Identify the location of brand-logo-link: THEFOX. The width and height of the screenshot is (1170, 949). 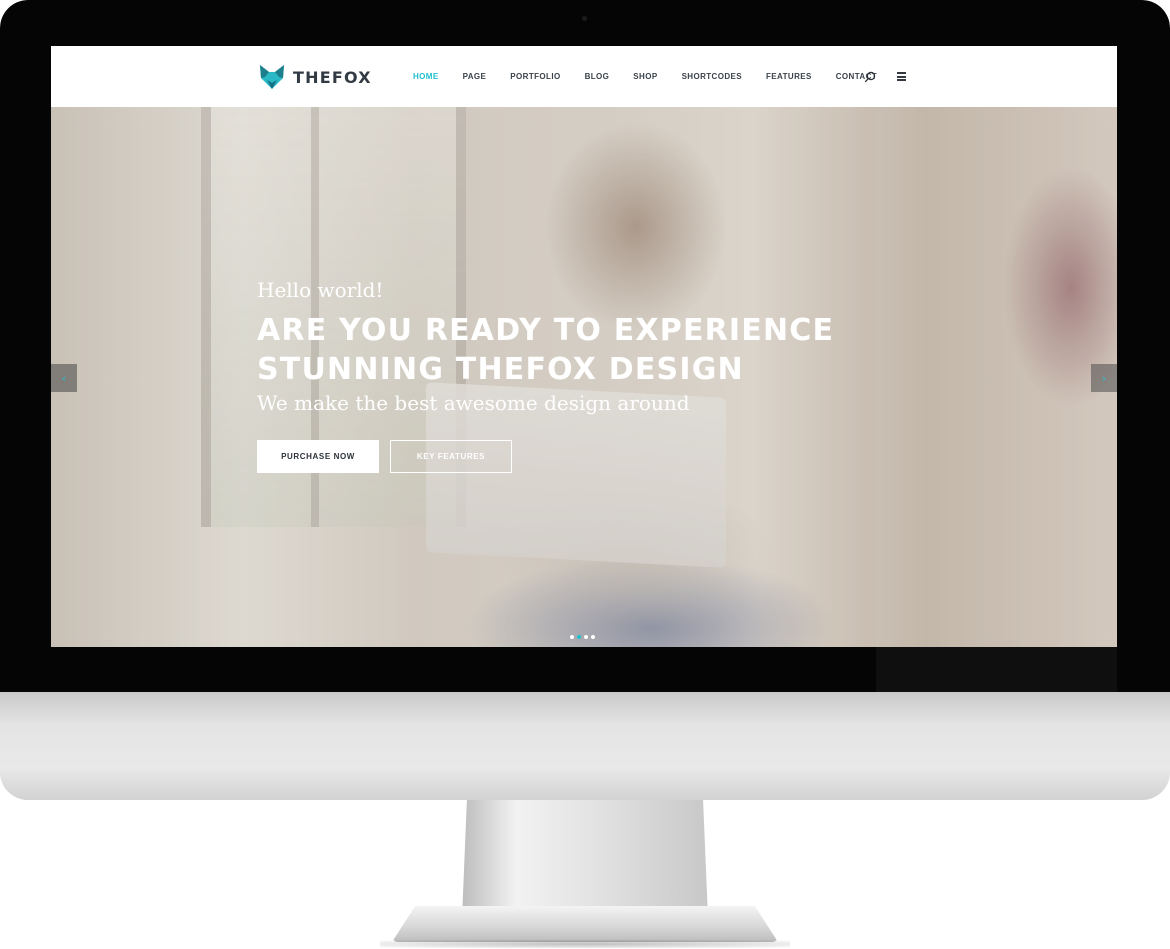
(315, 77).